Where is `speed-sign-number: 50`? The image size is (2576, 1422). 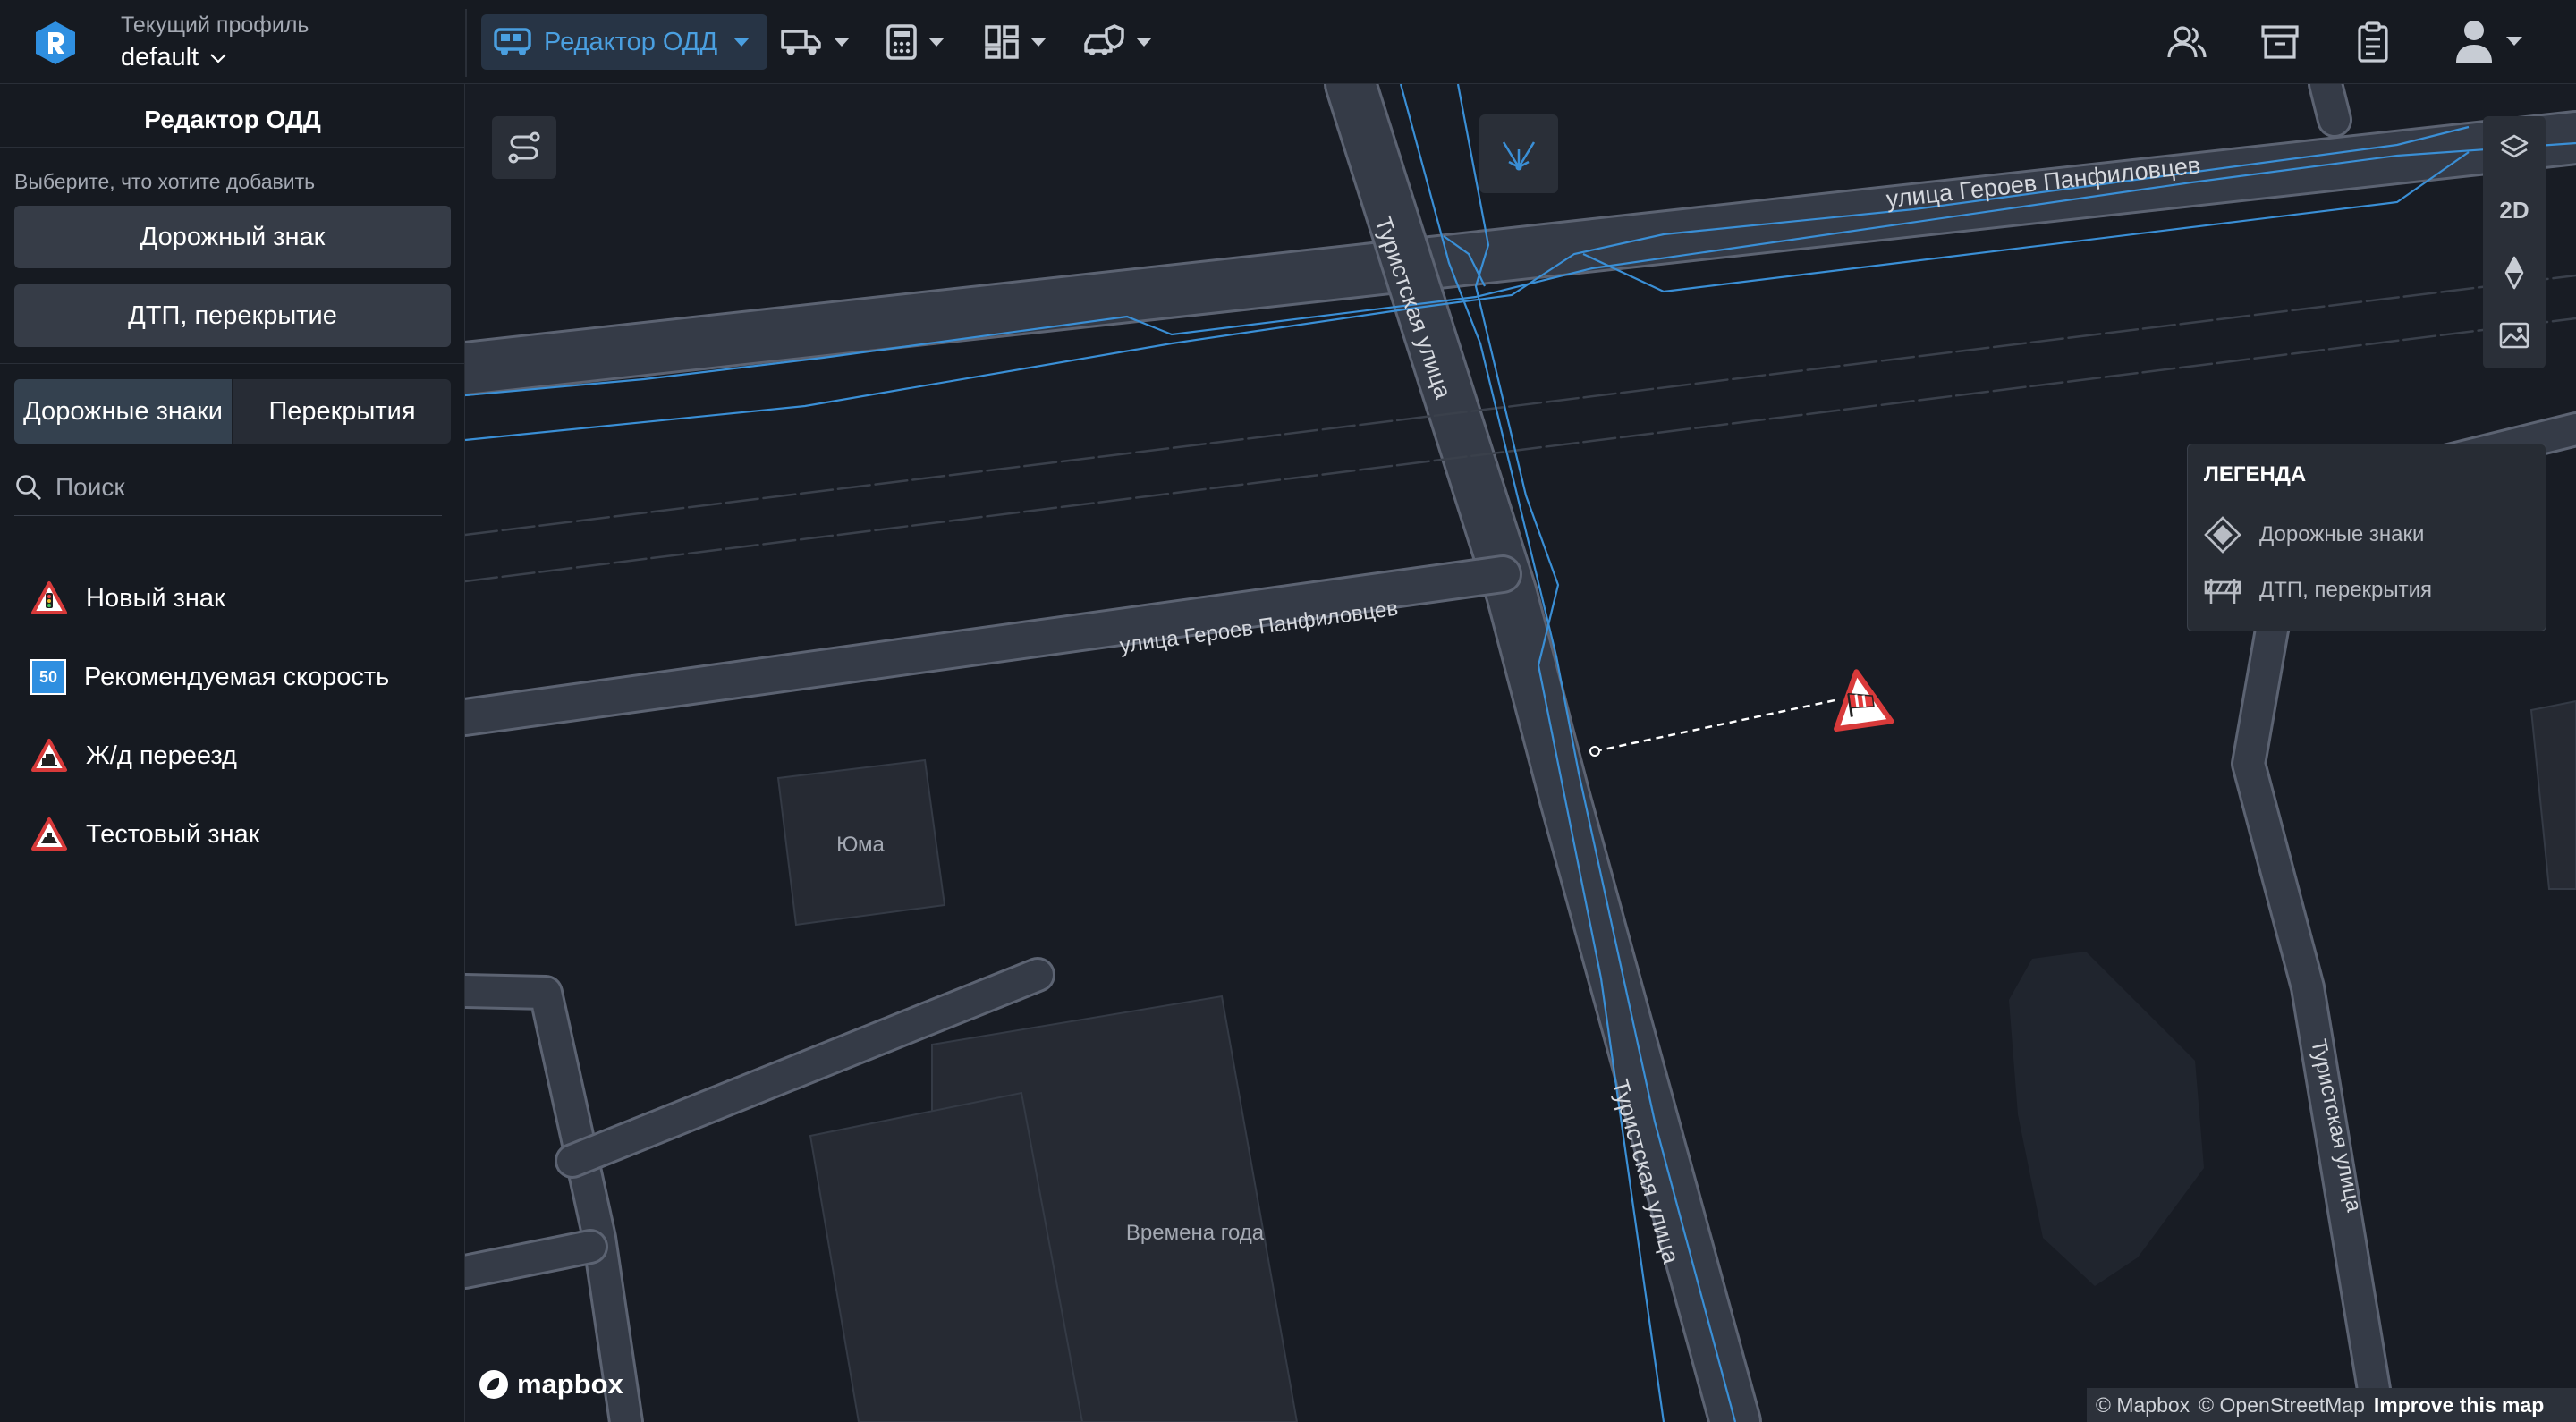 speed-sign-number: 50 is located at coordinates (48, 676).